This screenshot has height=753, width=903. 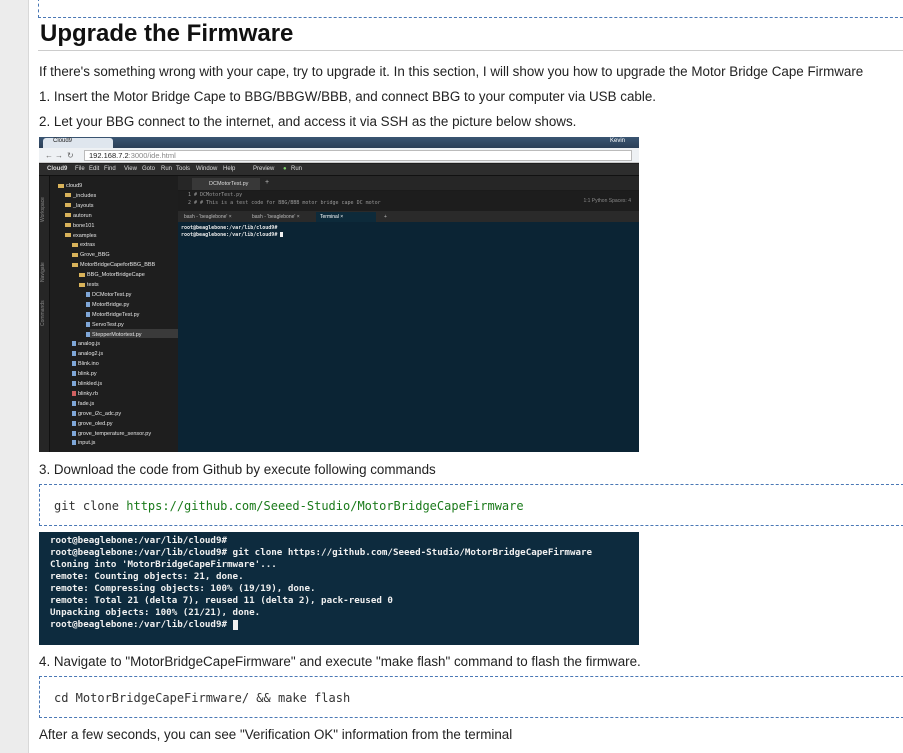 I want to click on tree-item: bone101, so click(x=79, y=226).